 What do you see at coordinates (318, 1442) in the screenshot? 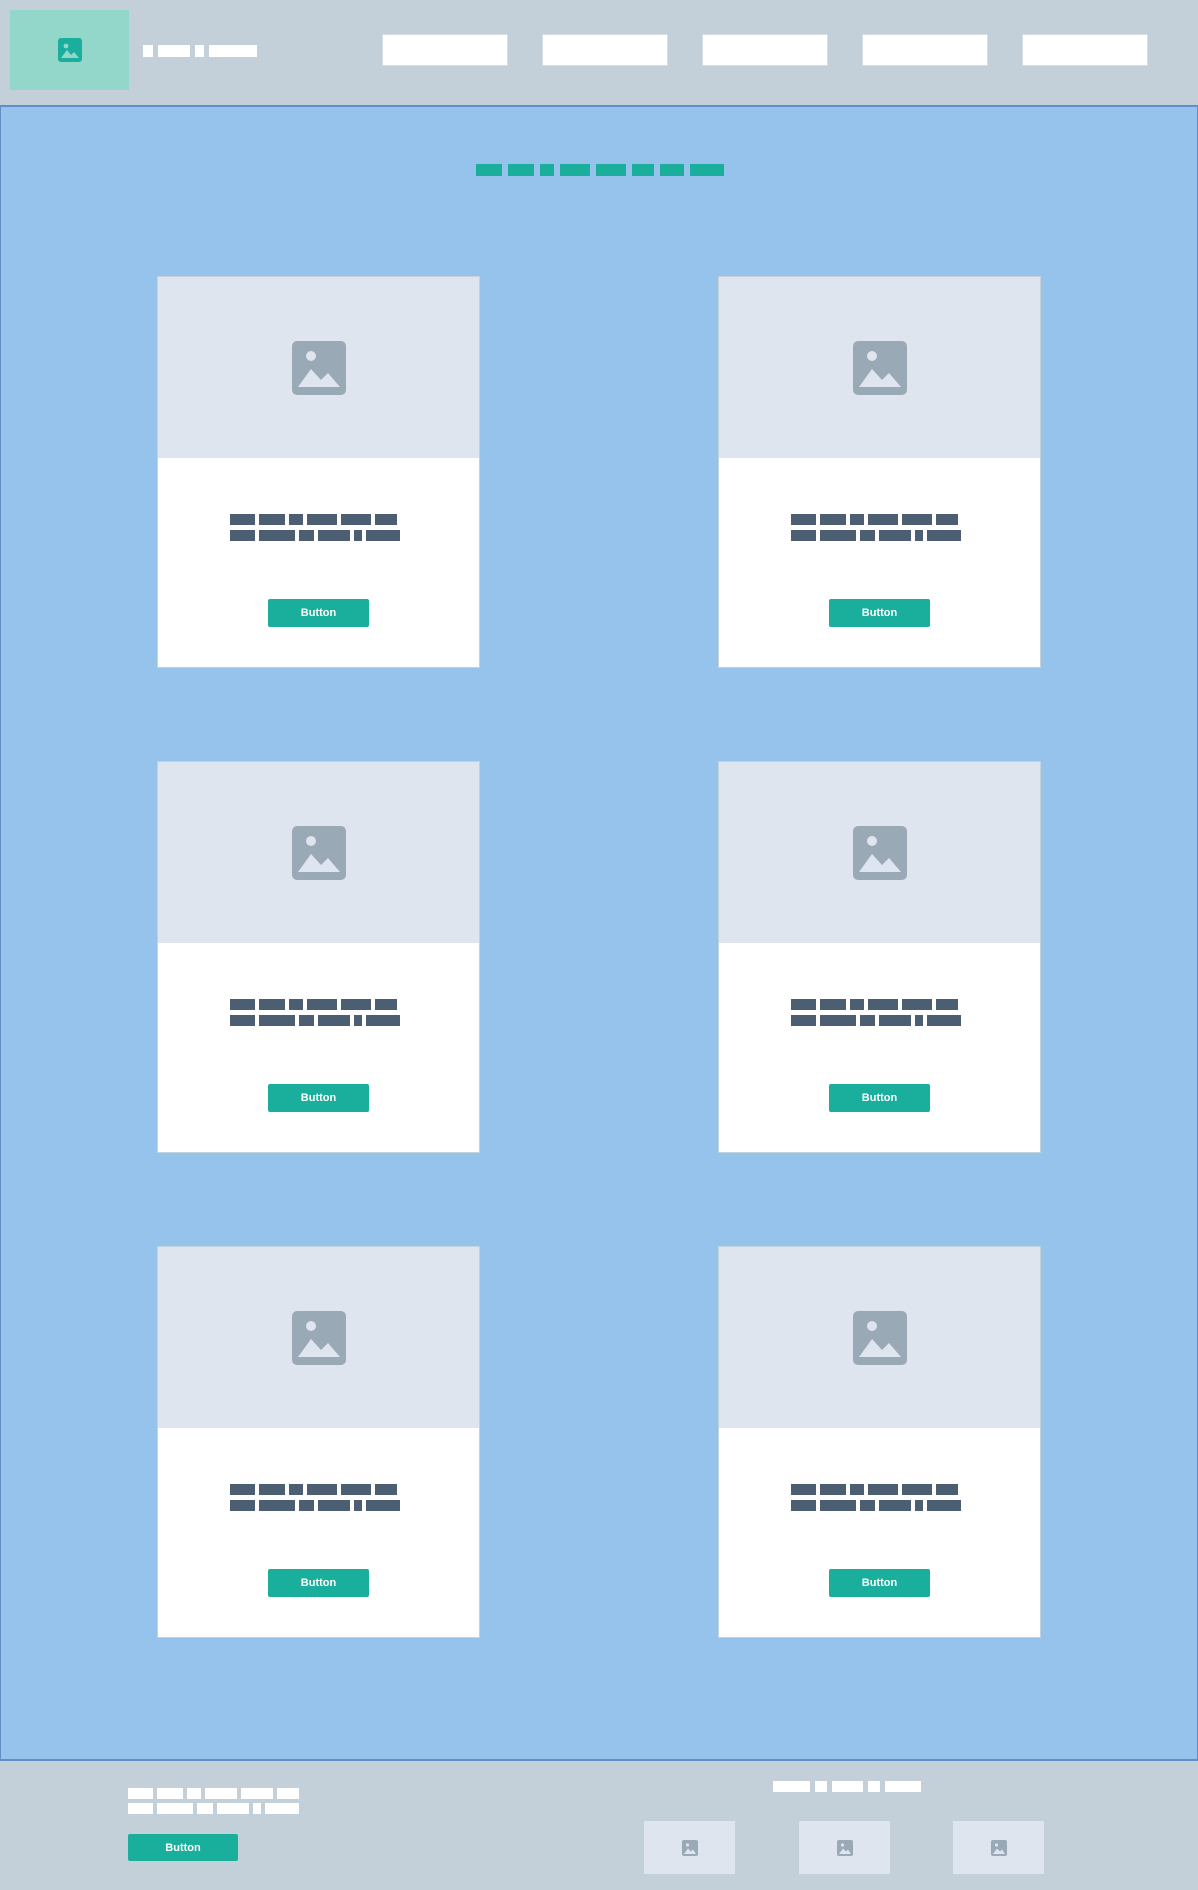
I see `card-5: Button` at bounding box center [318, 1442].